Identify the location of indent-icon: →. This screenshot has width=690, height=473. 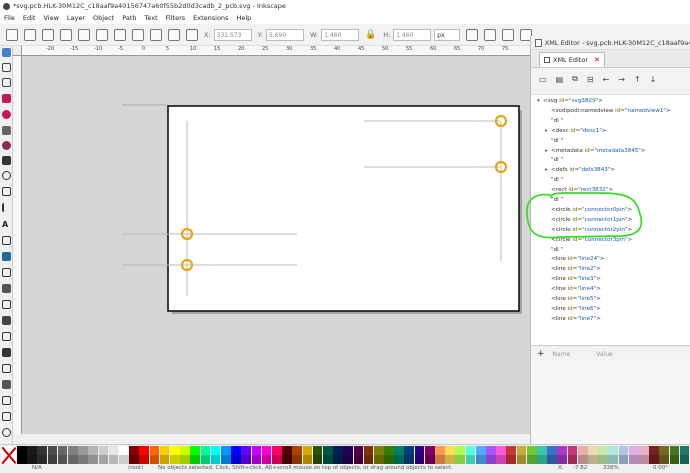
(621, 79).